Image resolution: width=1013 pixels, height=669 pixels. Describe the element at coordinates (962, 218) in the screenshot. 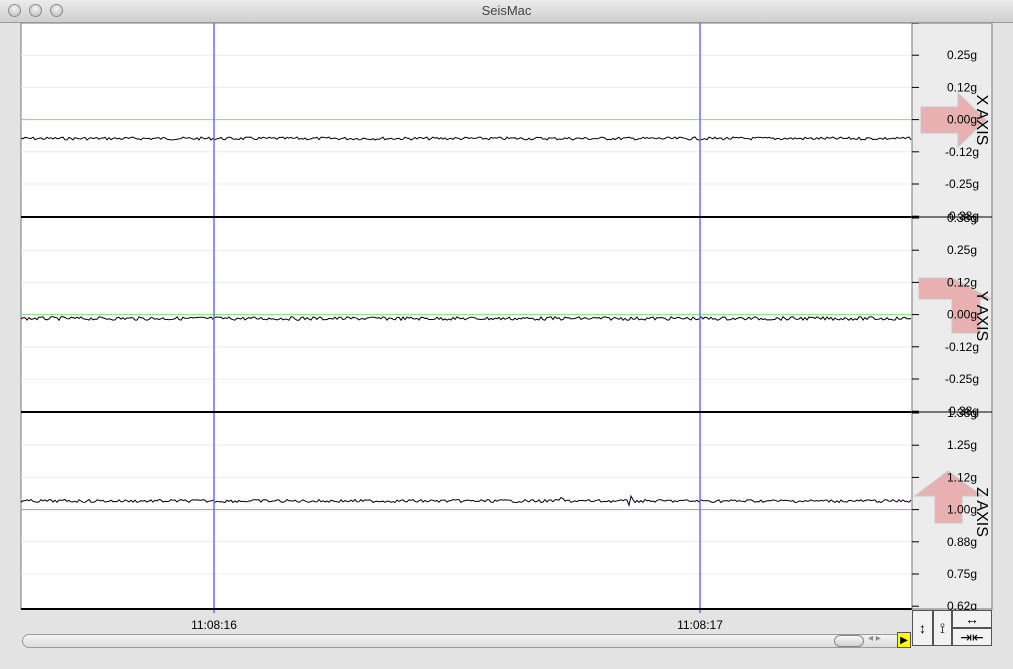

I see `tick-label: 0.38g` at that location.